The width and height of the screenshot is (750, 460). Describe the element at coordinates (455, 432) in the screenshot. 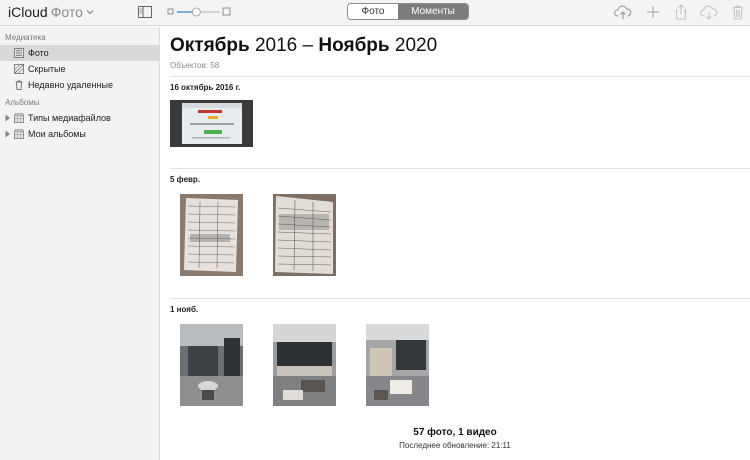

I see `library-summary: 57 фото, 1 видео` at that location.